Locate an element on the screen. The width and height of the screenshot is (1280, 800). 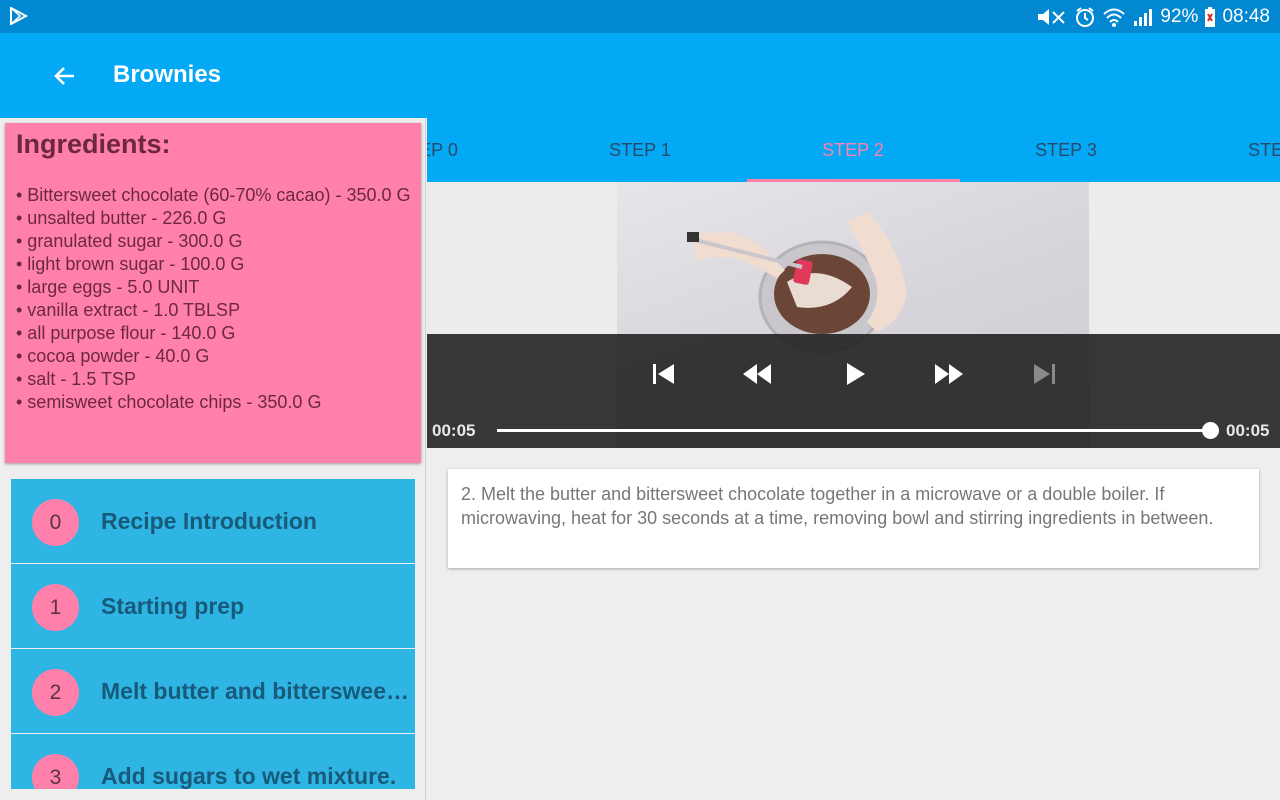
battery-percent: 92% is located at coordinates (1179, 16).